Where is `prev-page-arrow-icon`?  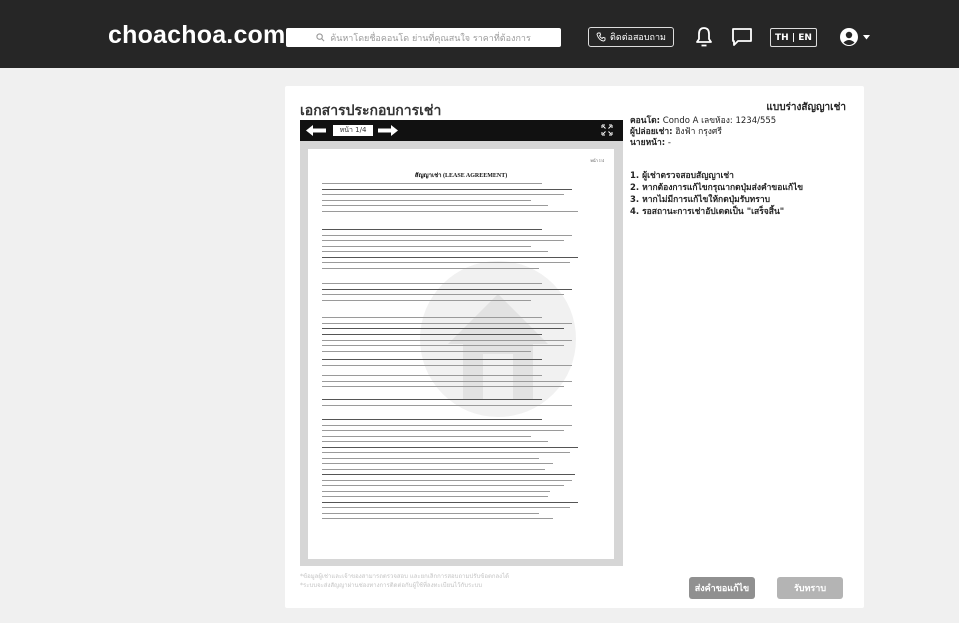 prev-page-arrow-icon is located at coordinates (316, 130).